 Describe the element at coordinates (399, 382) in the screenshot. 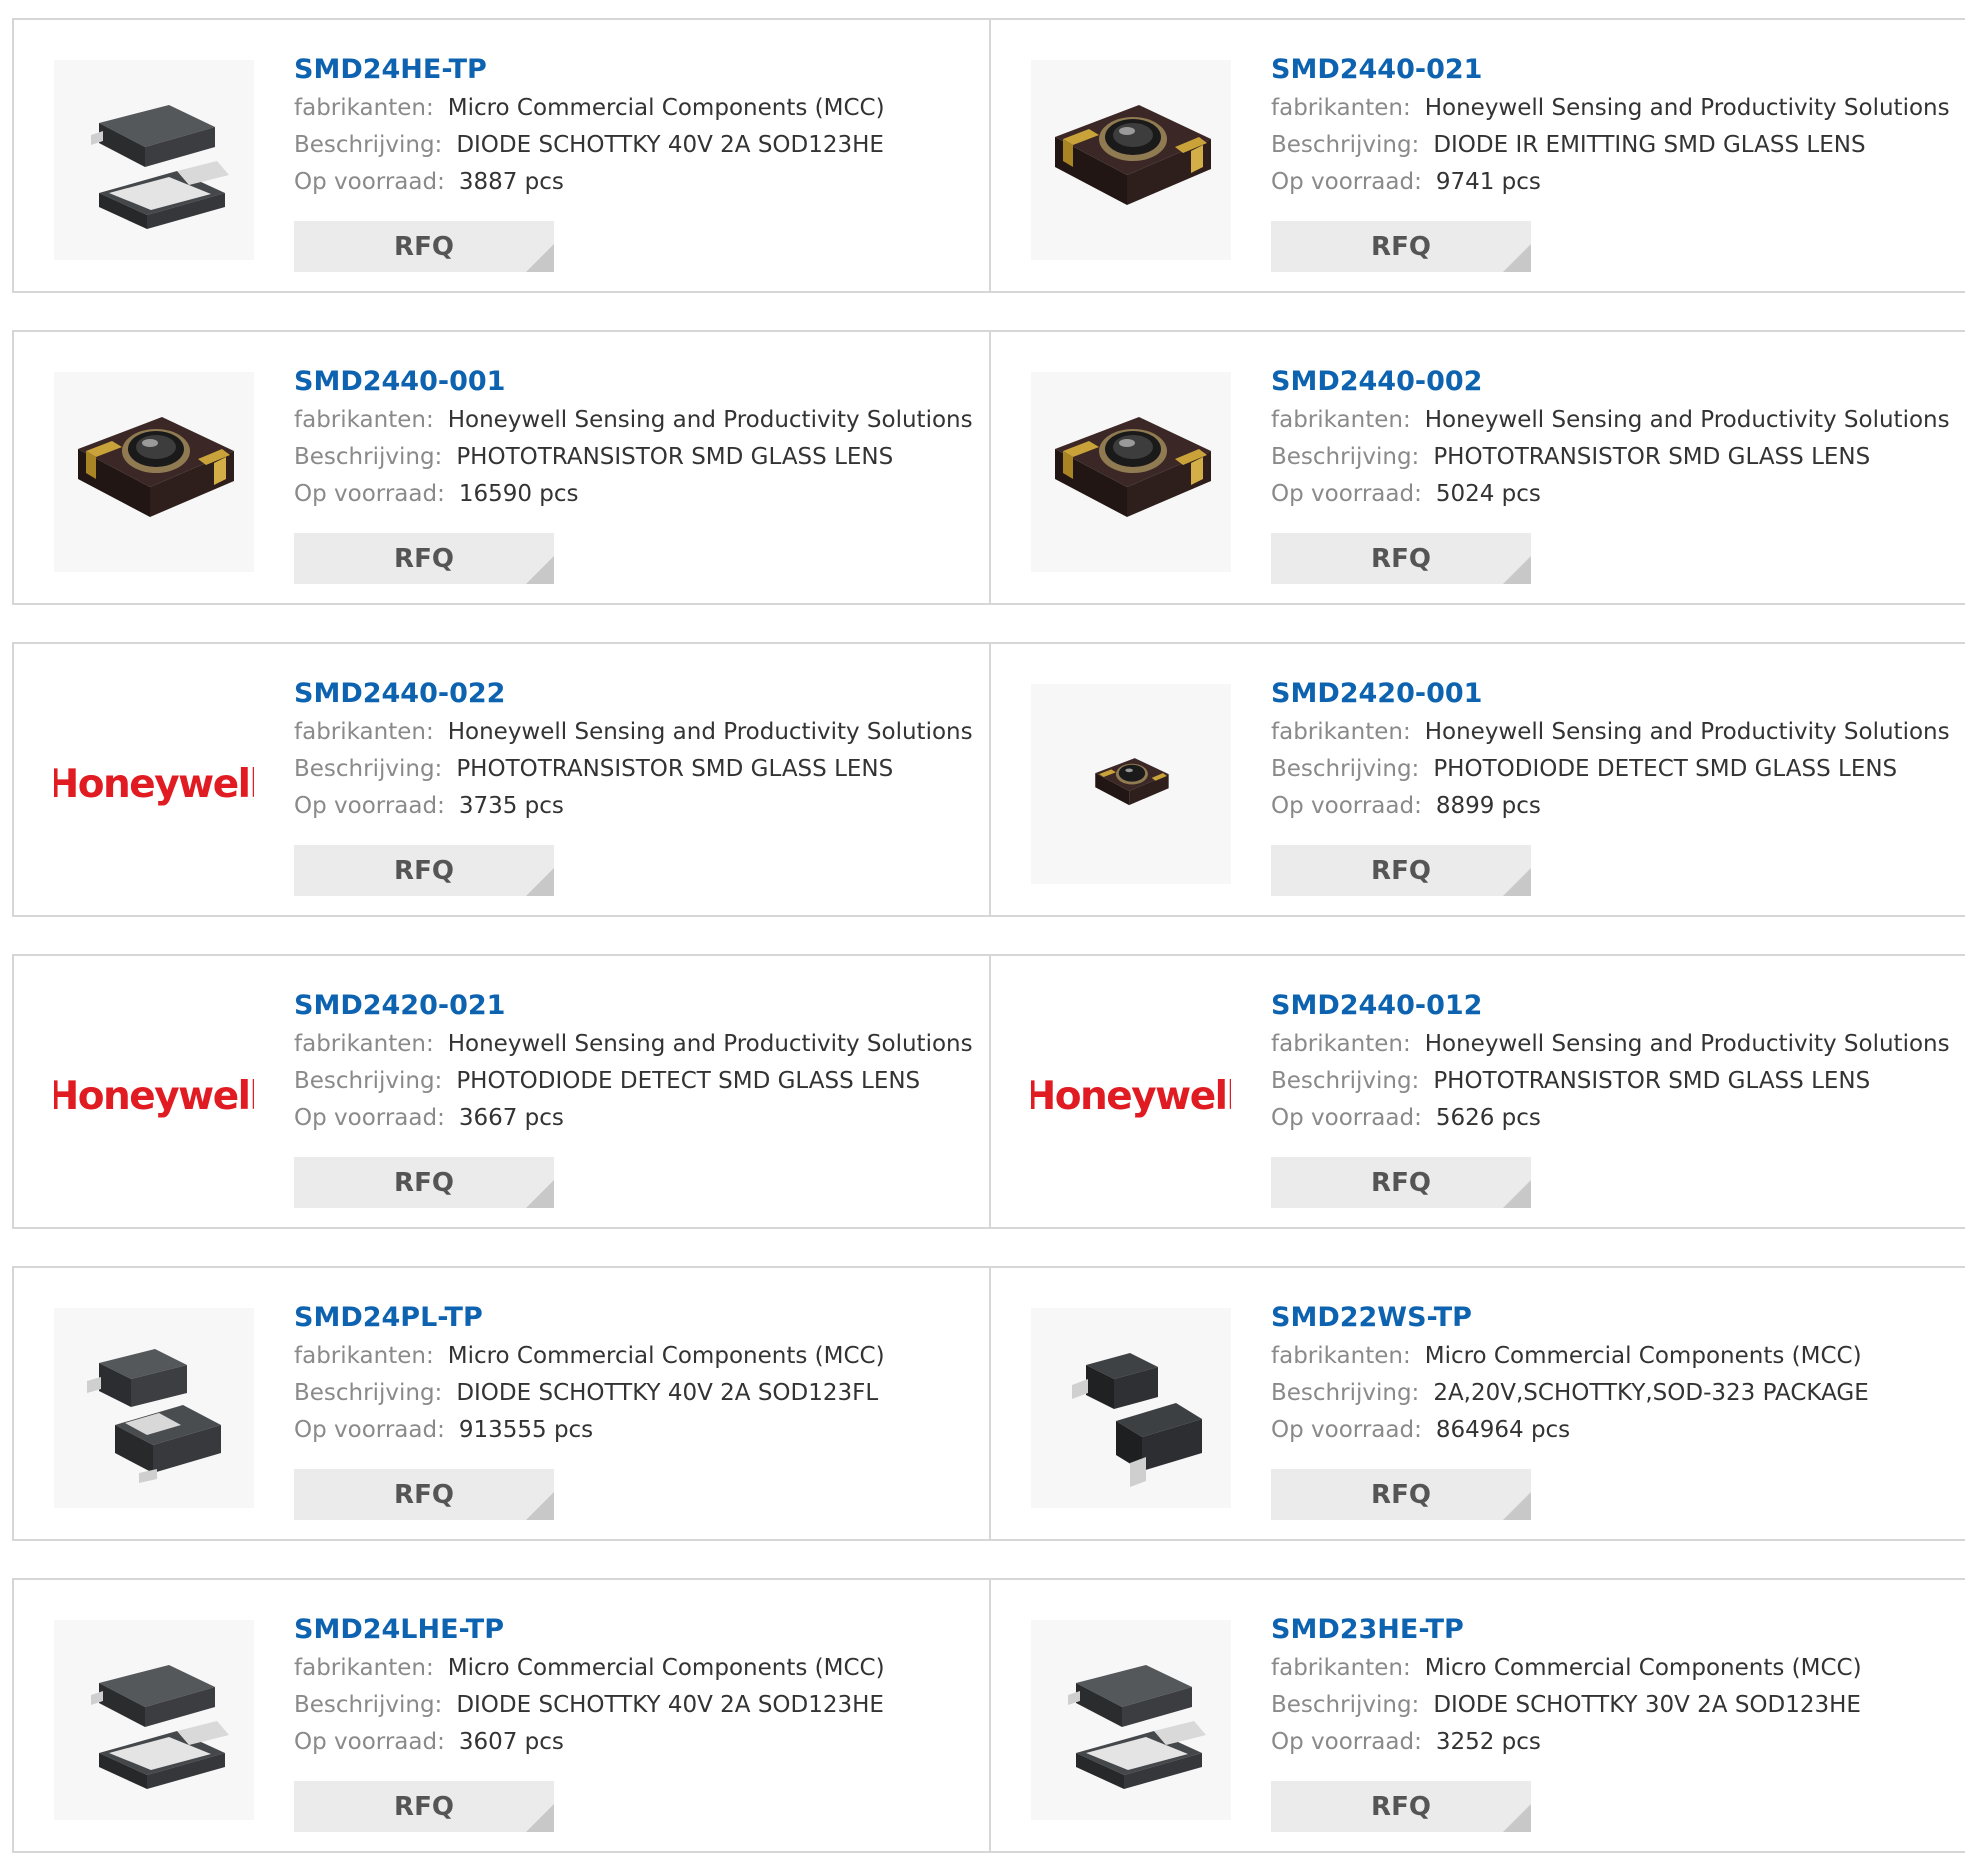

I see `product-part-link: SMD2440-001` at that location.